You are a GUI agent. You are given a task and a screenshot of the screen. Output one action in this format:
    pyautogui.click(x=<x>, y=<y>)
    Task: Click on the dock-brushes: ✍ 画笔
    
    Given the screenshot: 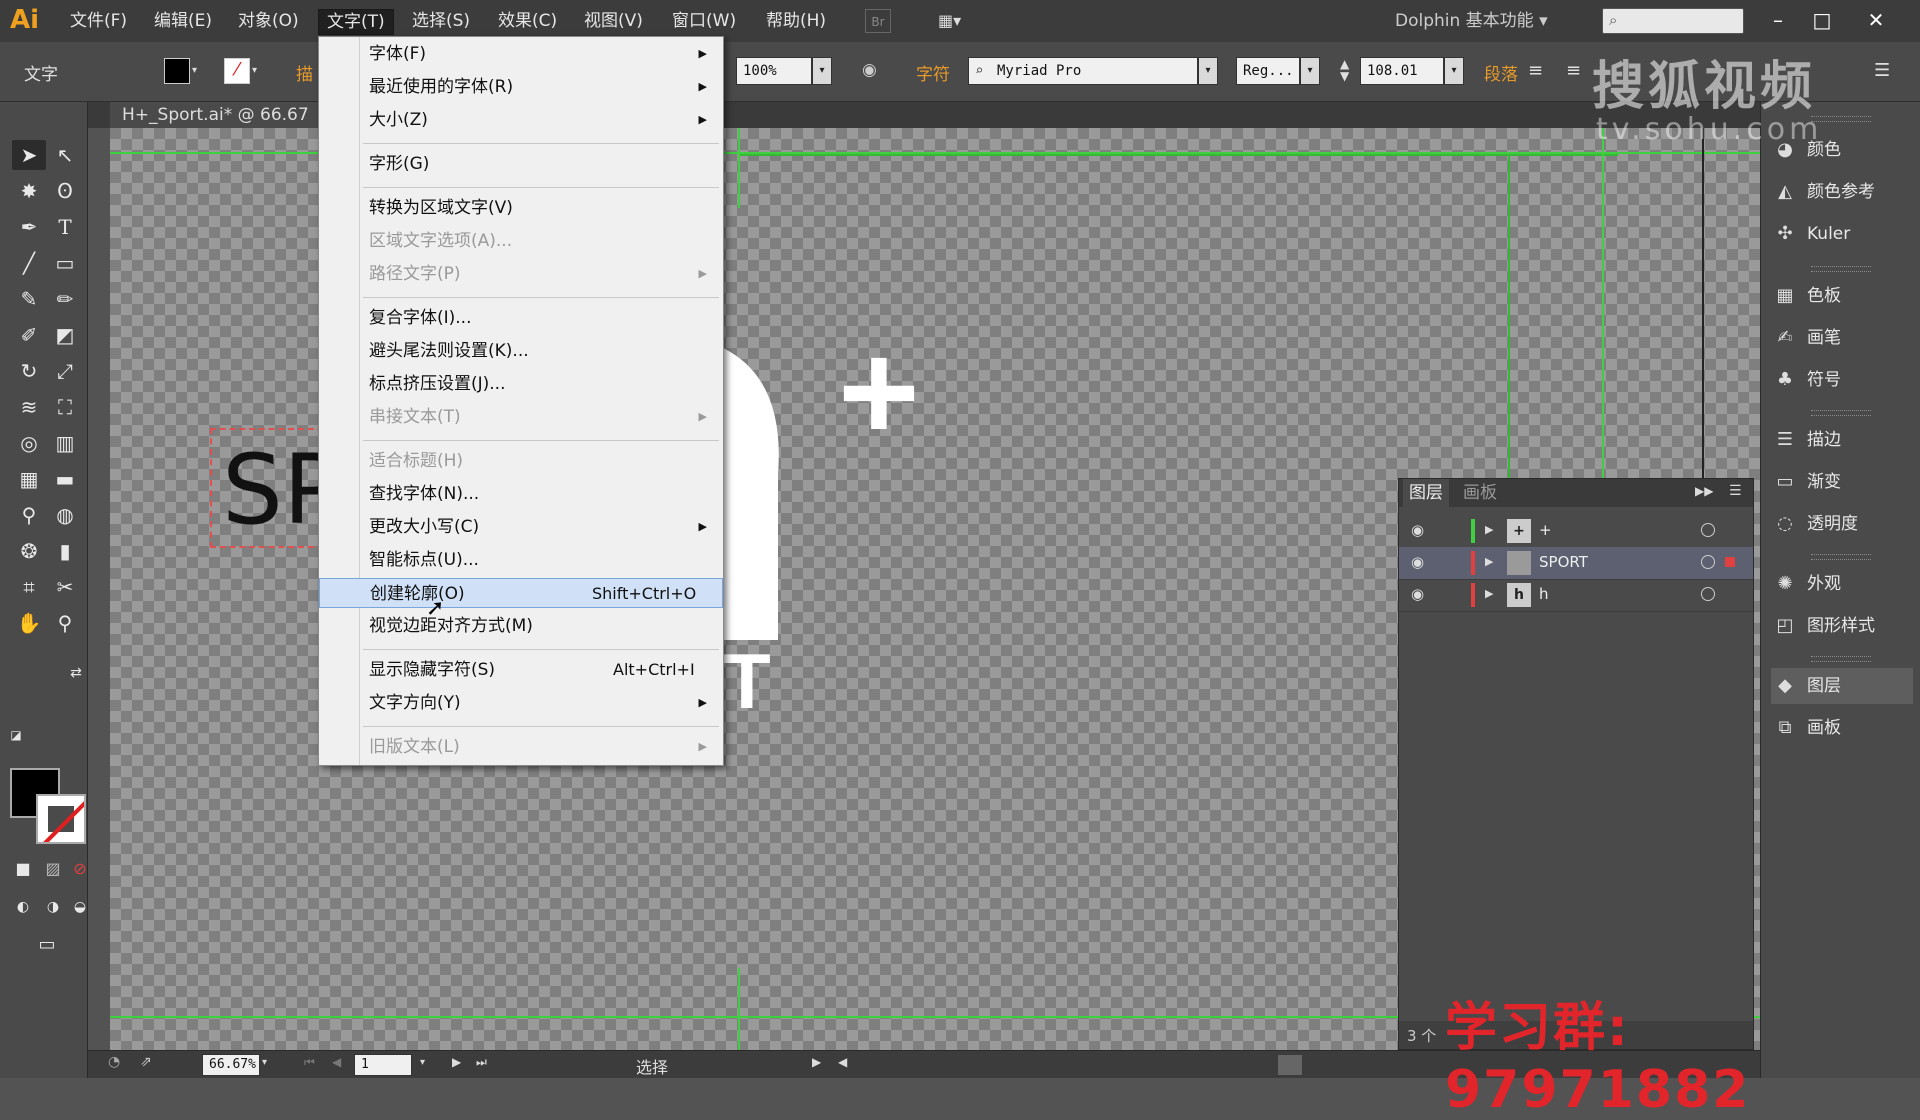 What is the action you would take?
    pyautogui.click(x=1842, y=338)
    